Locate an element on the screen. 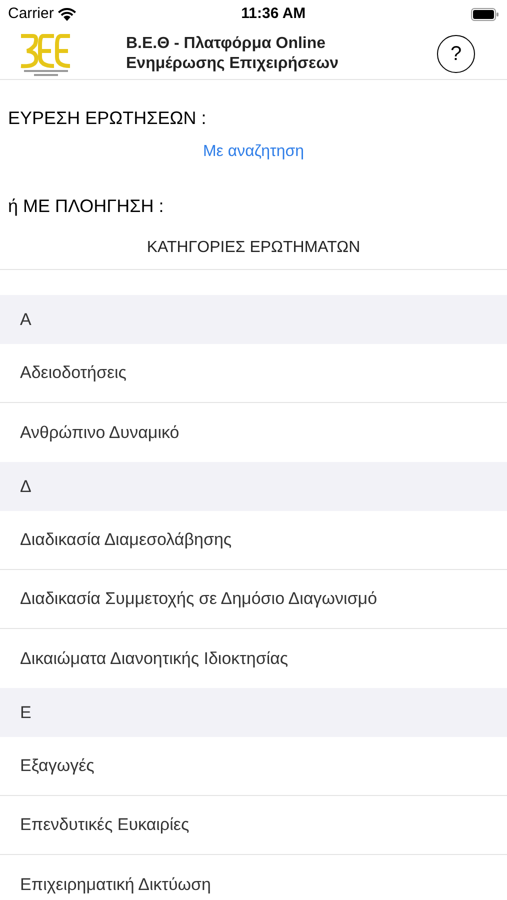 The image size is (507, 900). category-row: Επενδυτικές Ευκαιρίες is located at coordinates (253, 825).